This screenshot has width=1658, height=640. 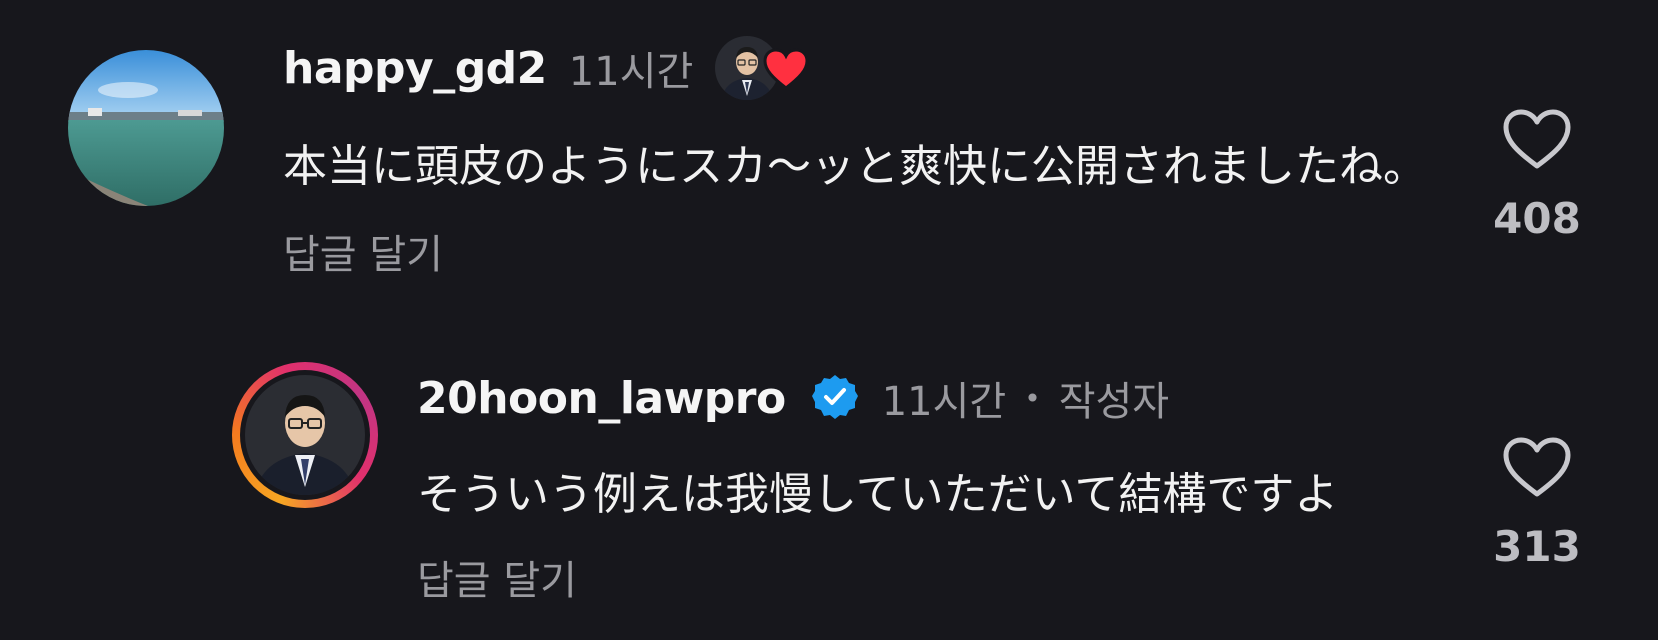 I want to click on person-avatar-icon, so click(x=305, y=435).